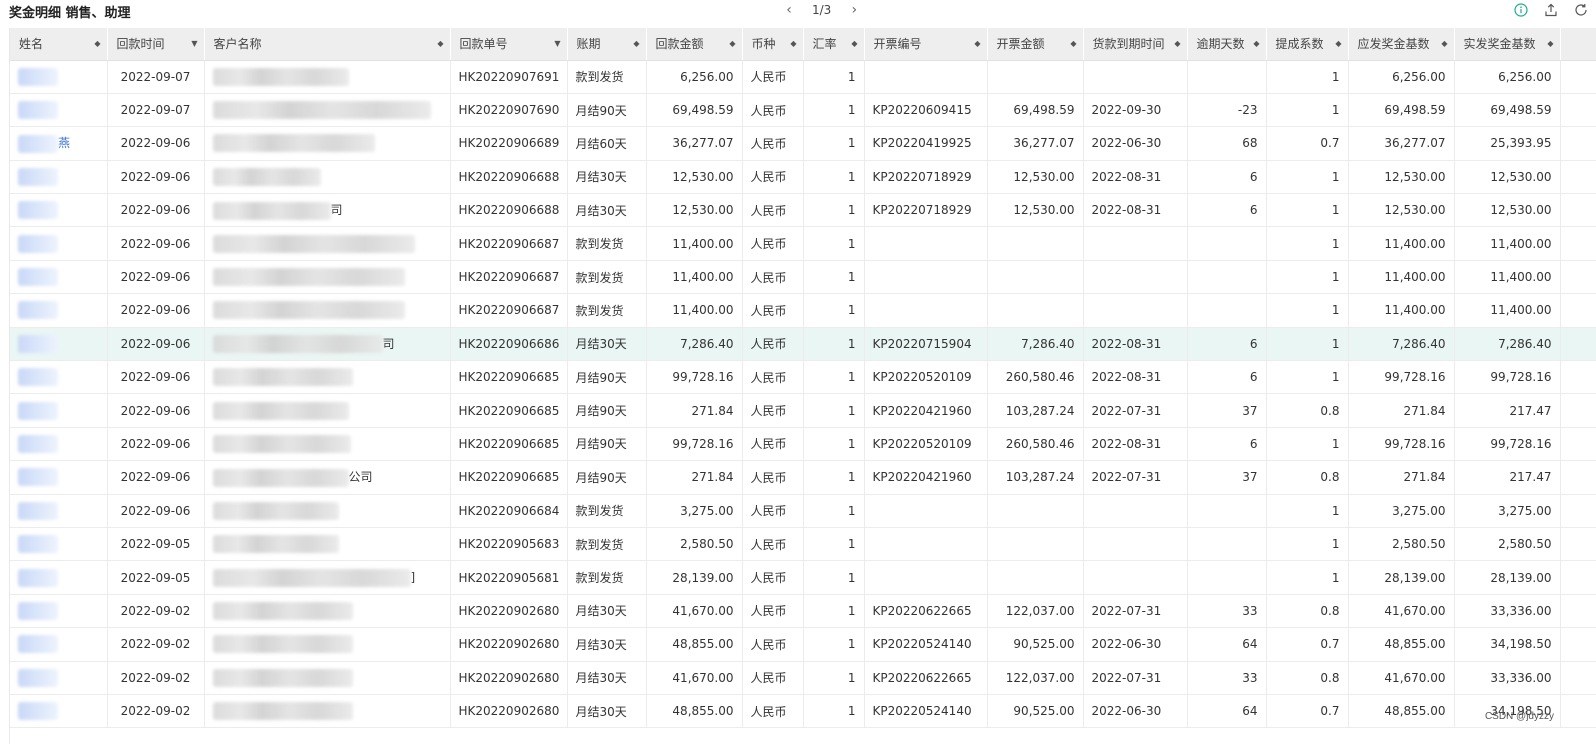 This screenshot has width=1596, height=744. What do you see at coordinates (926, 377) in the screenshot?
I see `cell-invoice-no: KP20220520109` at bounding box center [926, 377].